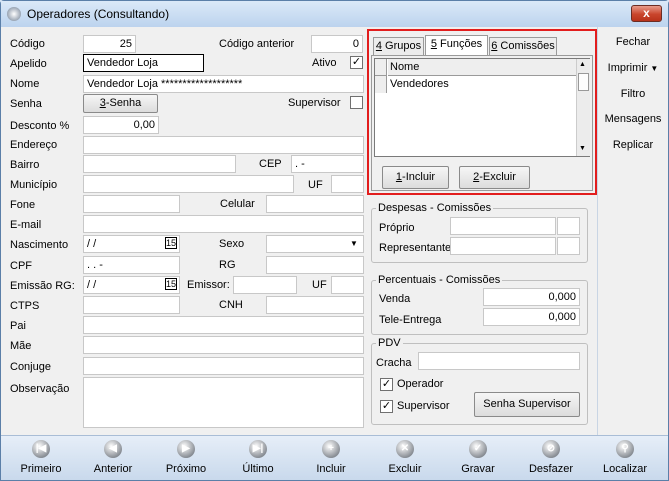 This screenshot has width=669, height=481. I want to click on emissor-label: Emissor:, so click(208, 285).